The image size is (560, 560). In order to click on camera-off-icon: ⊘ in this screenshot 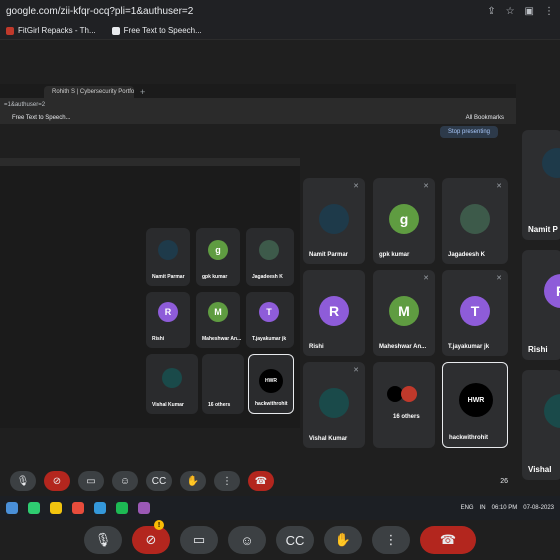, I will do `click(57, 481)`.